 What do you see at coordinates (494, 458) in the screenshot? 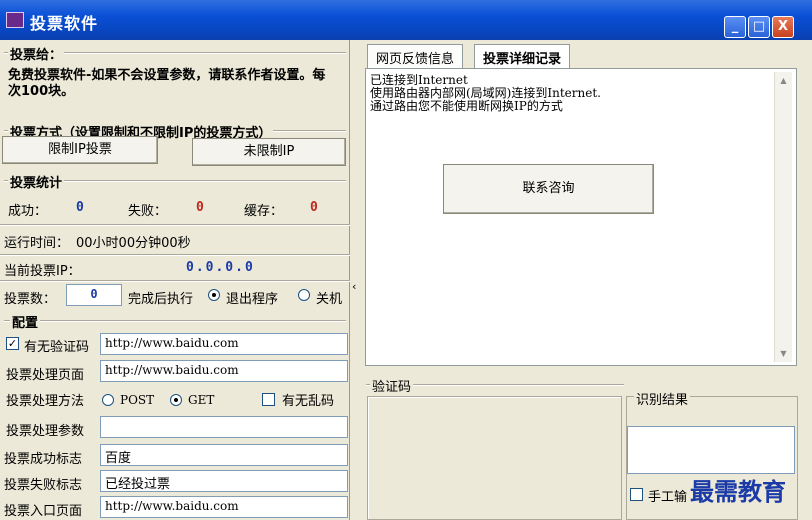
I see `captcha-image` at bounding box center [494, 458].